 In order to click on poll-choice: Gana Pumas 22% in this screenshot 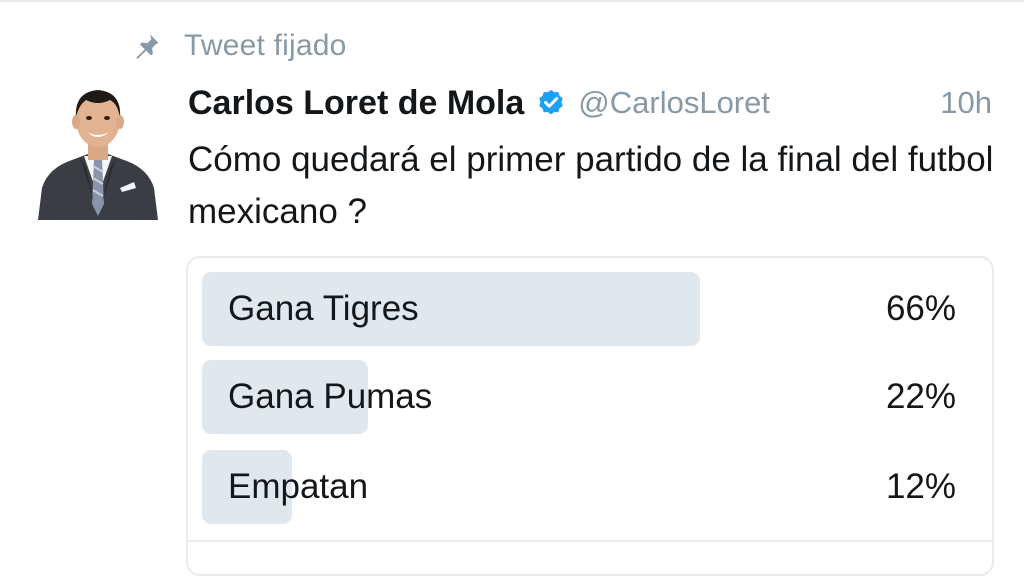, I will do `click(579, 397)`.